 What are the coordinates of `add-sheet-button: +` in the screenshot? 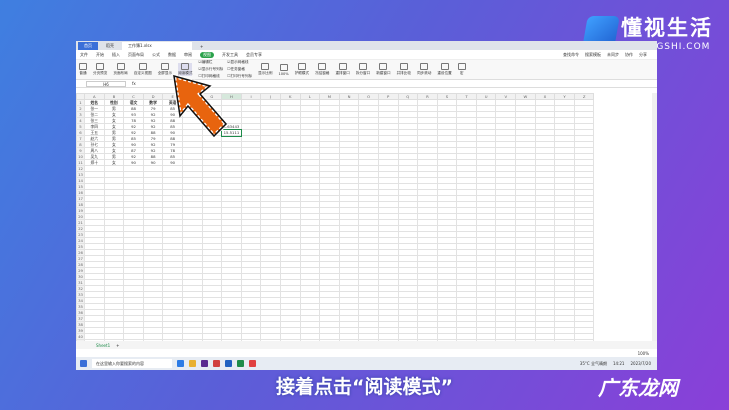 It's located at (117, 345).